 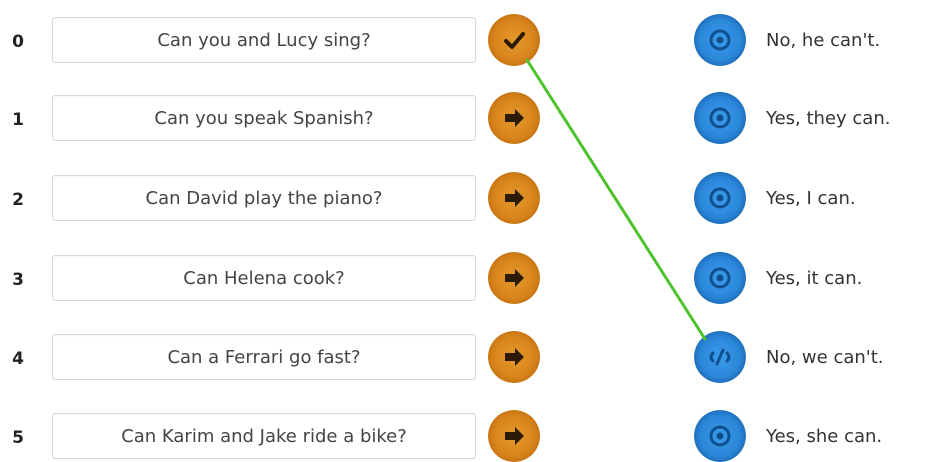 What do you see at coordinates (18, 200) in the screenshot?
I see `row-number: 2` at bounding box center [18, 200].